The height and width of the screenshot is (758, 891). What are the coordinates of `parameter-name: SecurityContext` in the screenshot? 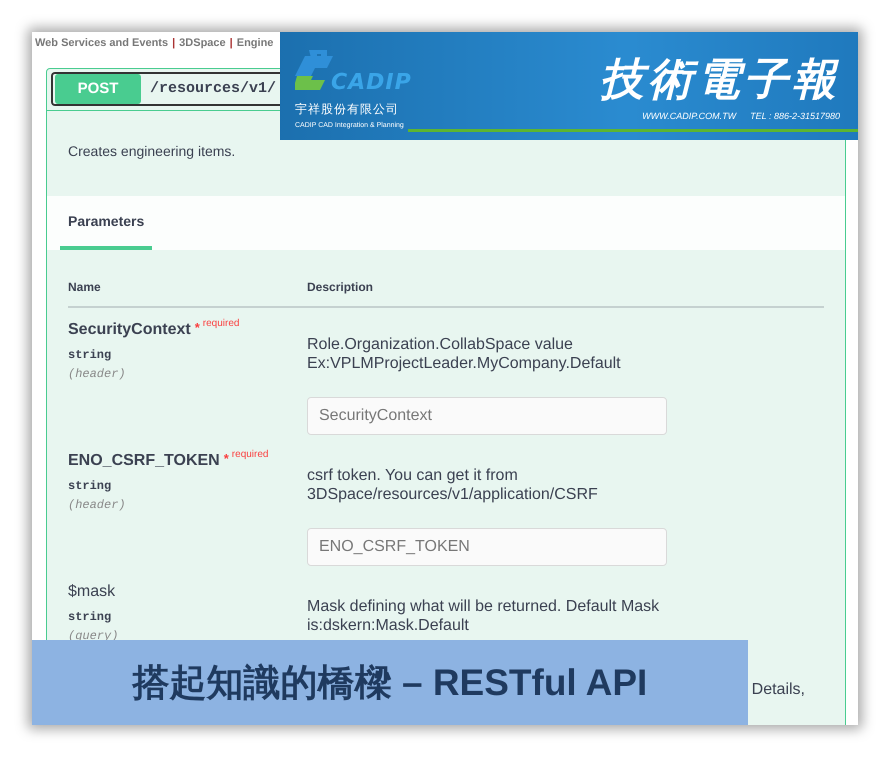 It's located at (129, 329).